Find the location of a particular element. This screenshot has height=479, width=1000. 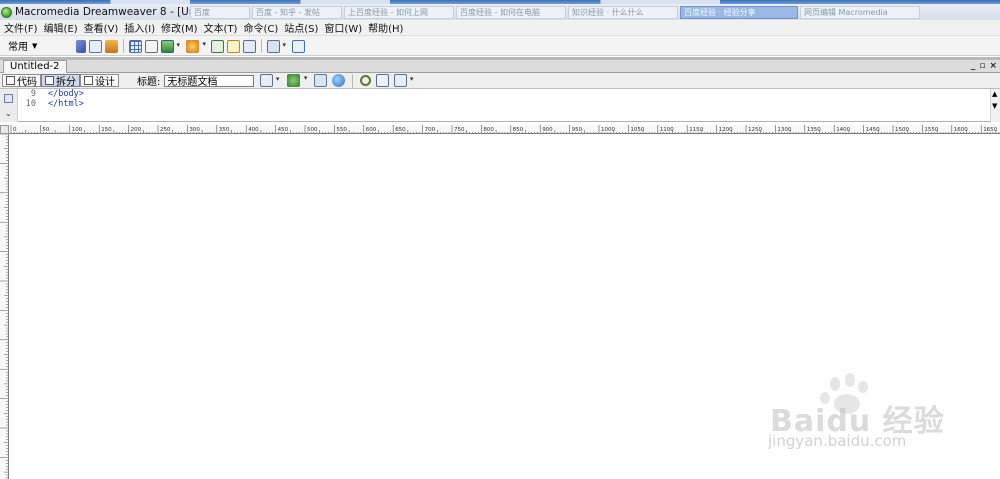

design-view-button: 设计 is located at coordinates (99, 81).